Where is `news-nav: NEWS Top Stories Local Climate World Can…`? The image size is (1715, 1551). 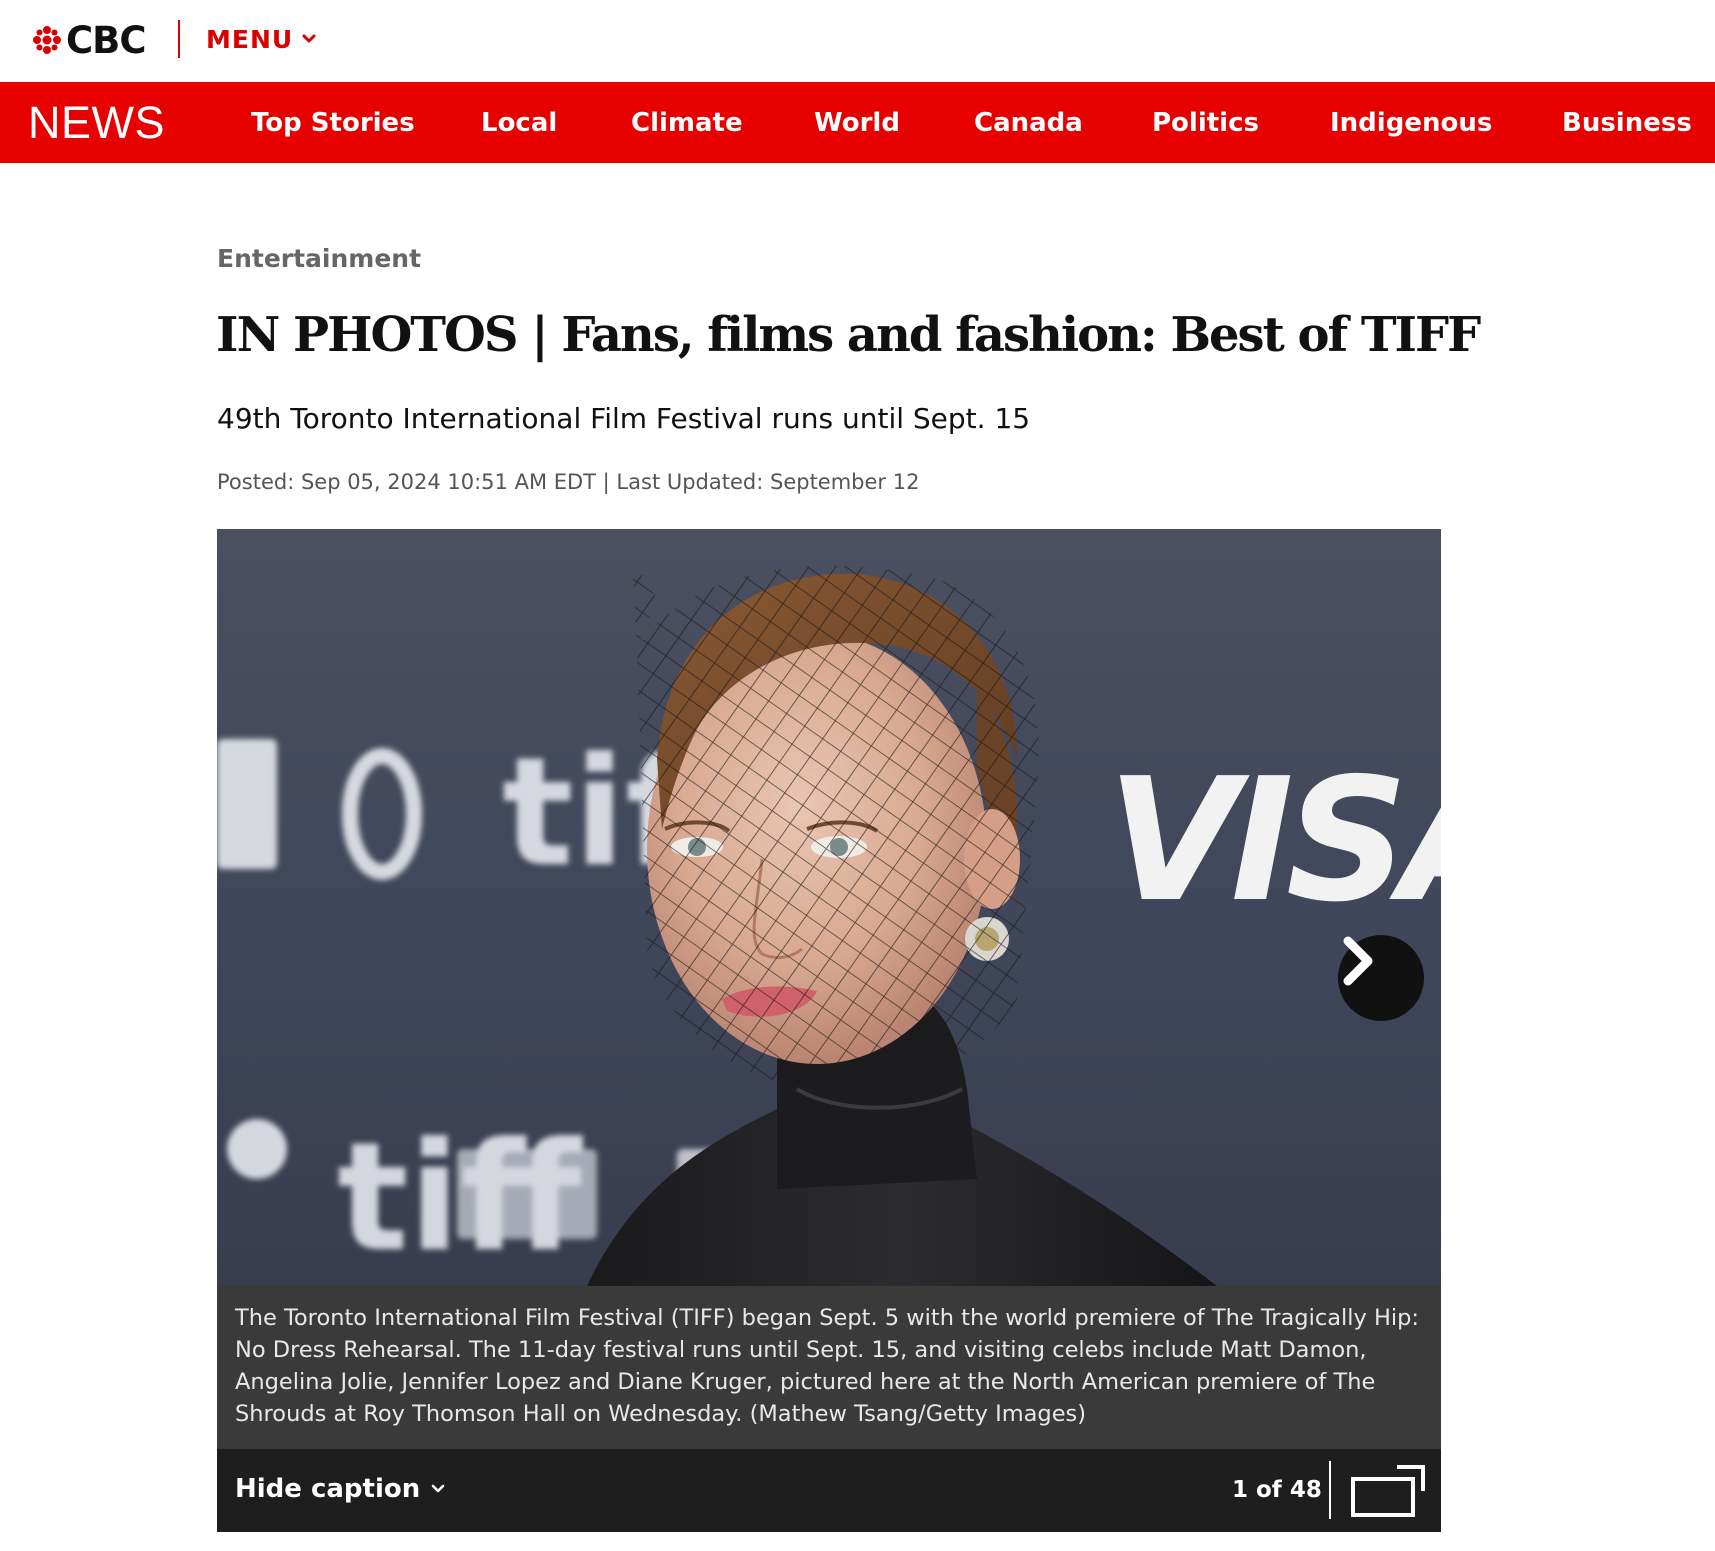 news-nav: NEWS Top Stories Local Climate World Can… is located at coordinates (857, 122).